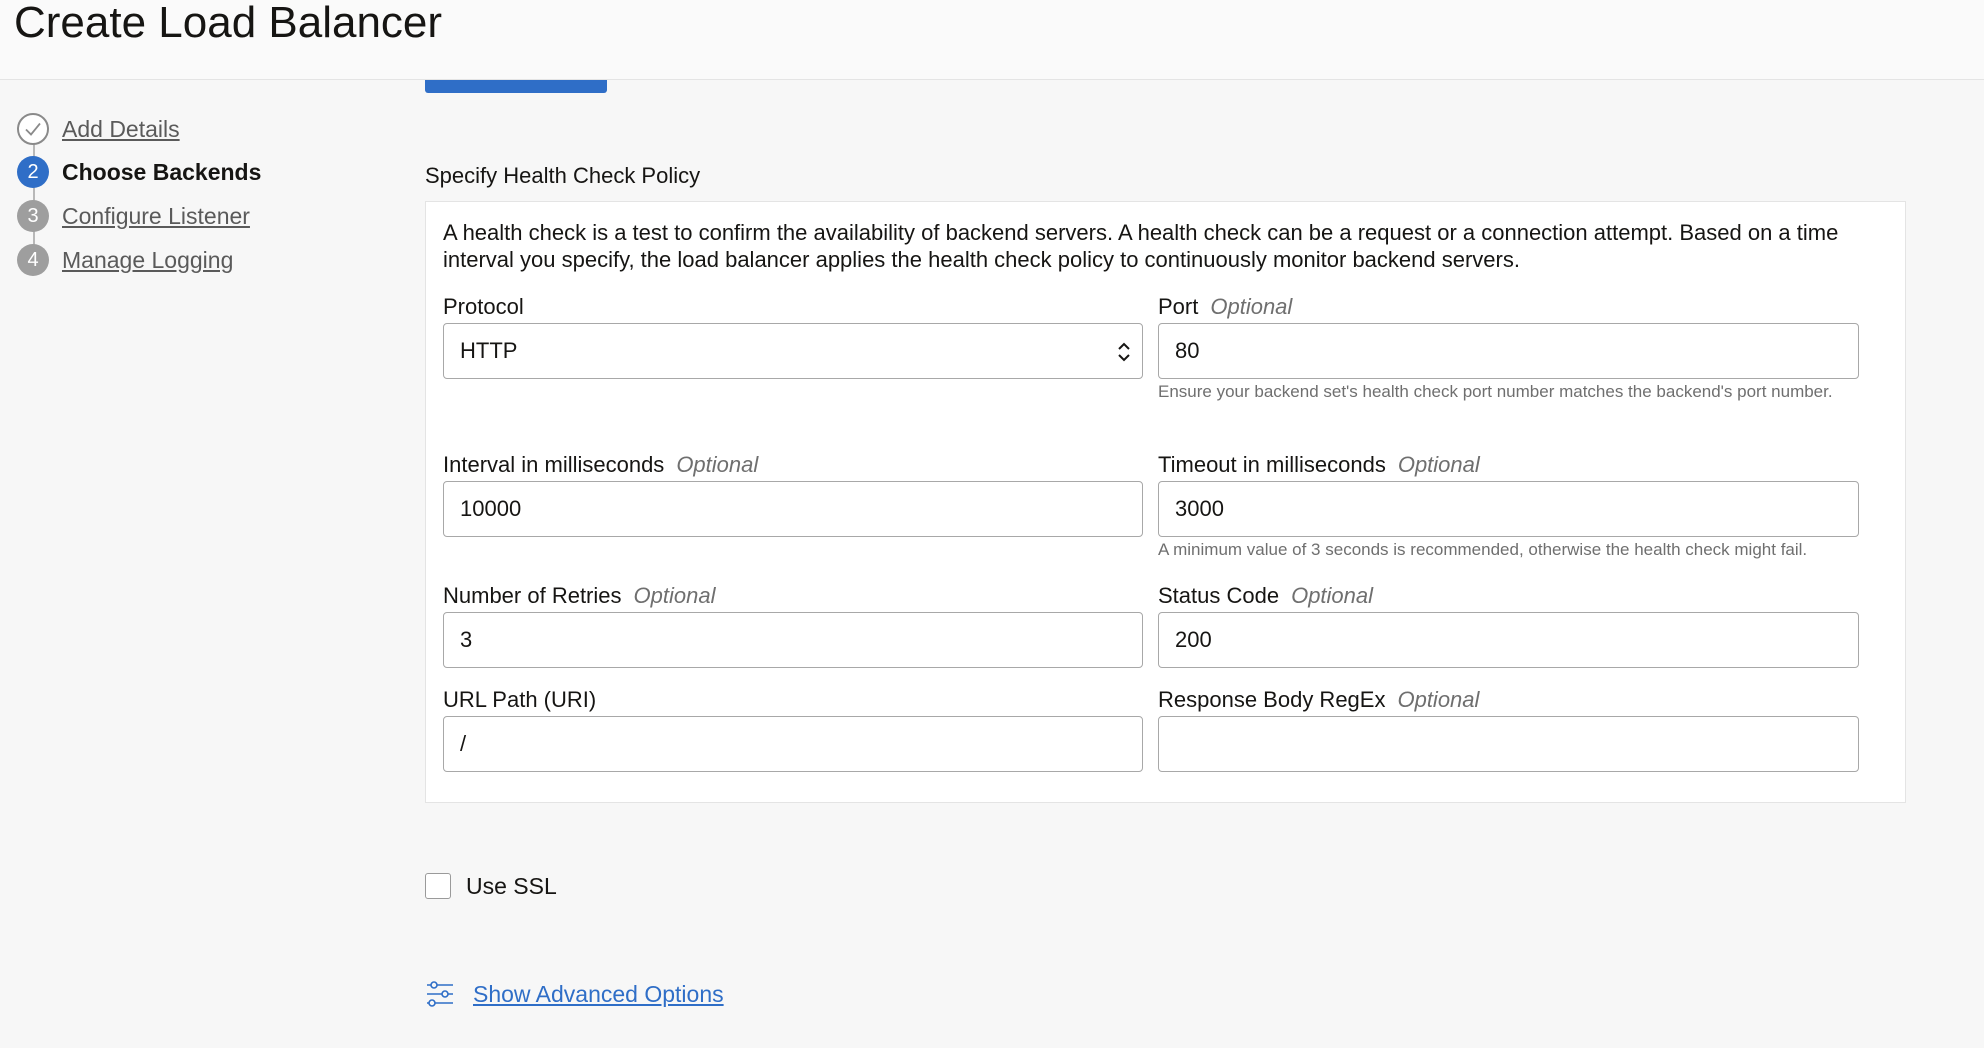 This screenshot has height=1048, width=1984. I want to click on protocol-value: HTTP, so click(489, 350).